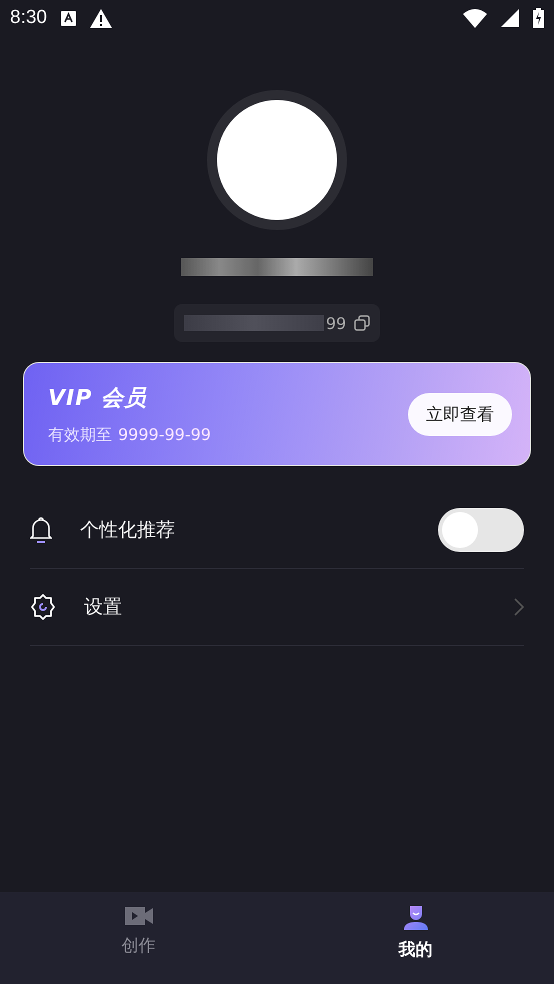 This screenshot has height=984, width=554. Describe the element at coordinates (164, 435) in the screenshot. I see `validity-date: 9999-99-99` at that location.